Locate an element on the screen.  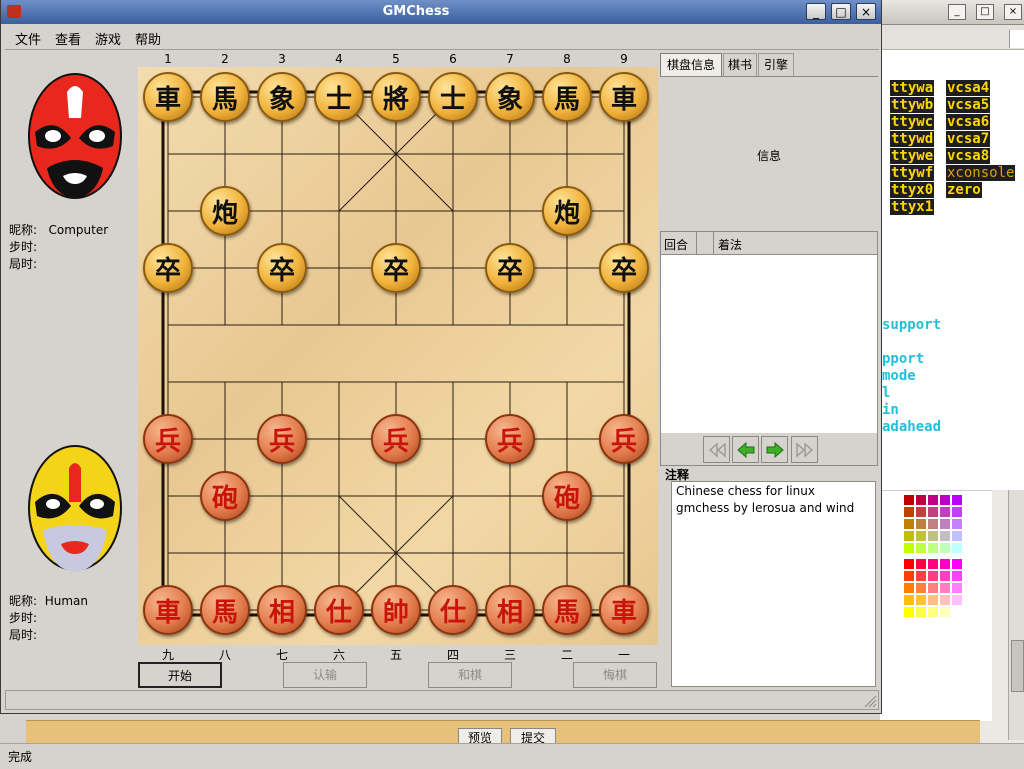
black-piece: 象 is located at coordinates (510, 97).